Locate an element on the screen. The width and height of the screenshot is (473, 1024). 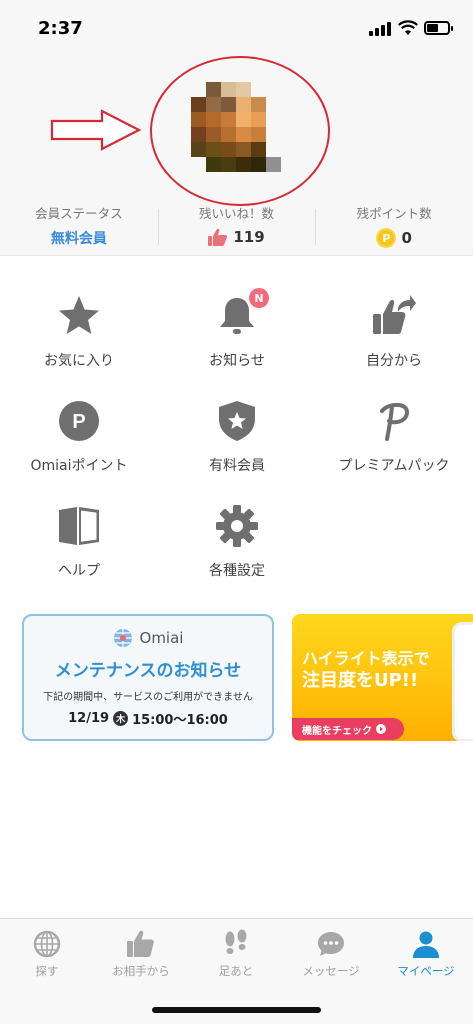
remaining-likes-value-row: 119 is located at coordinates (237, 237).